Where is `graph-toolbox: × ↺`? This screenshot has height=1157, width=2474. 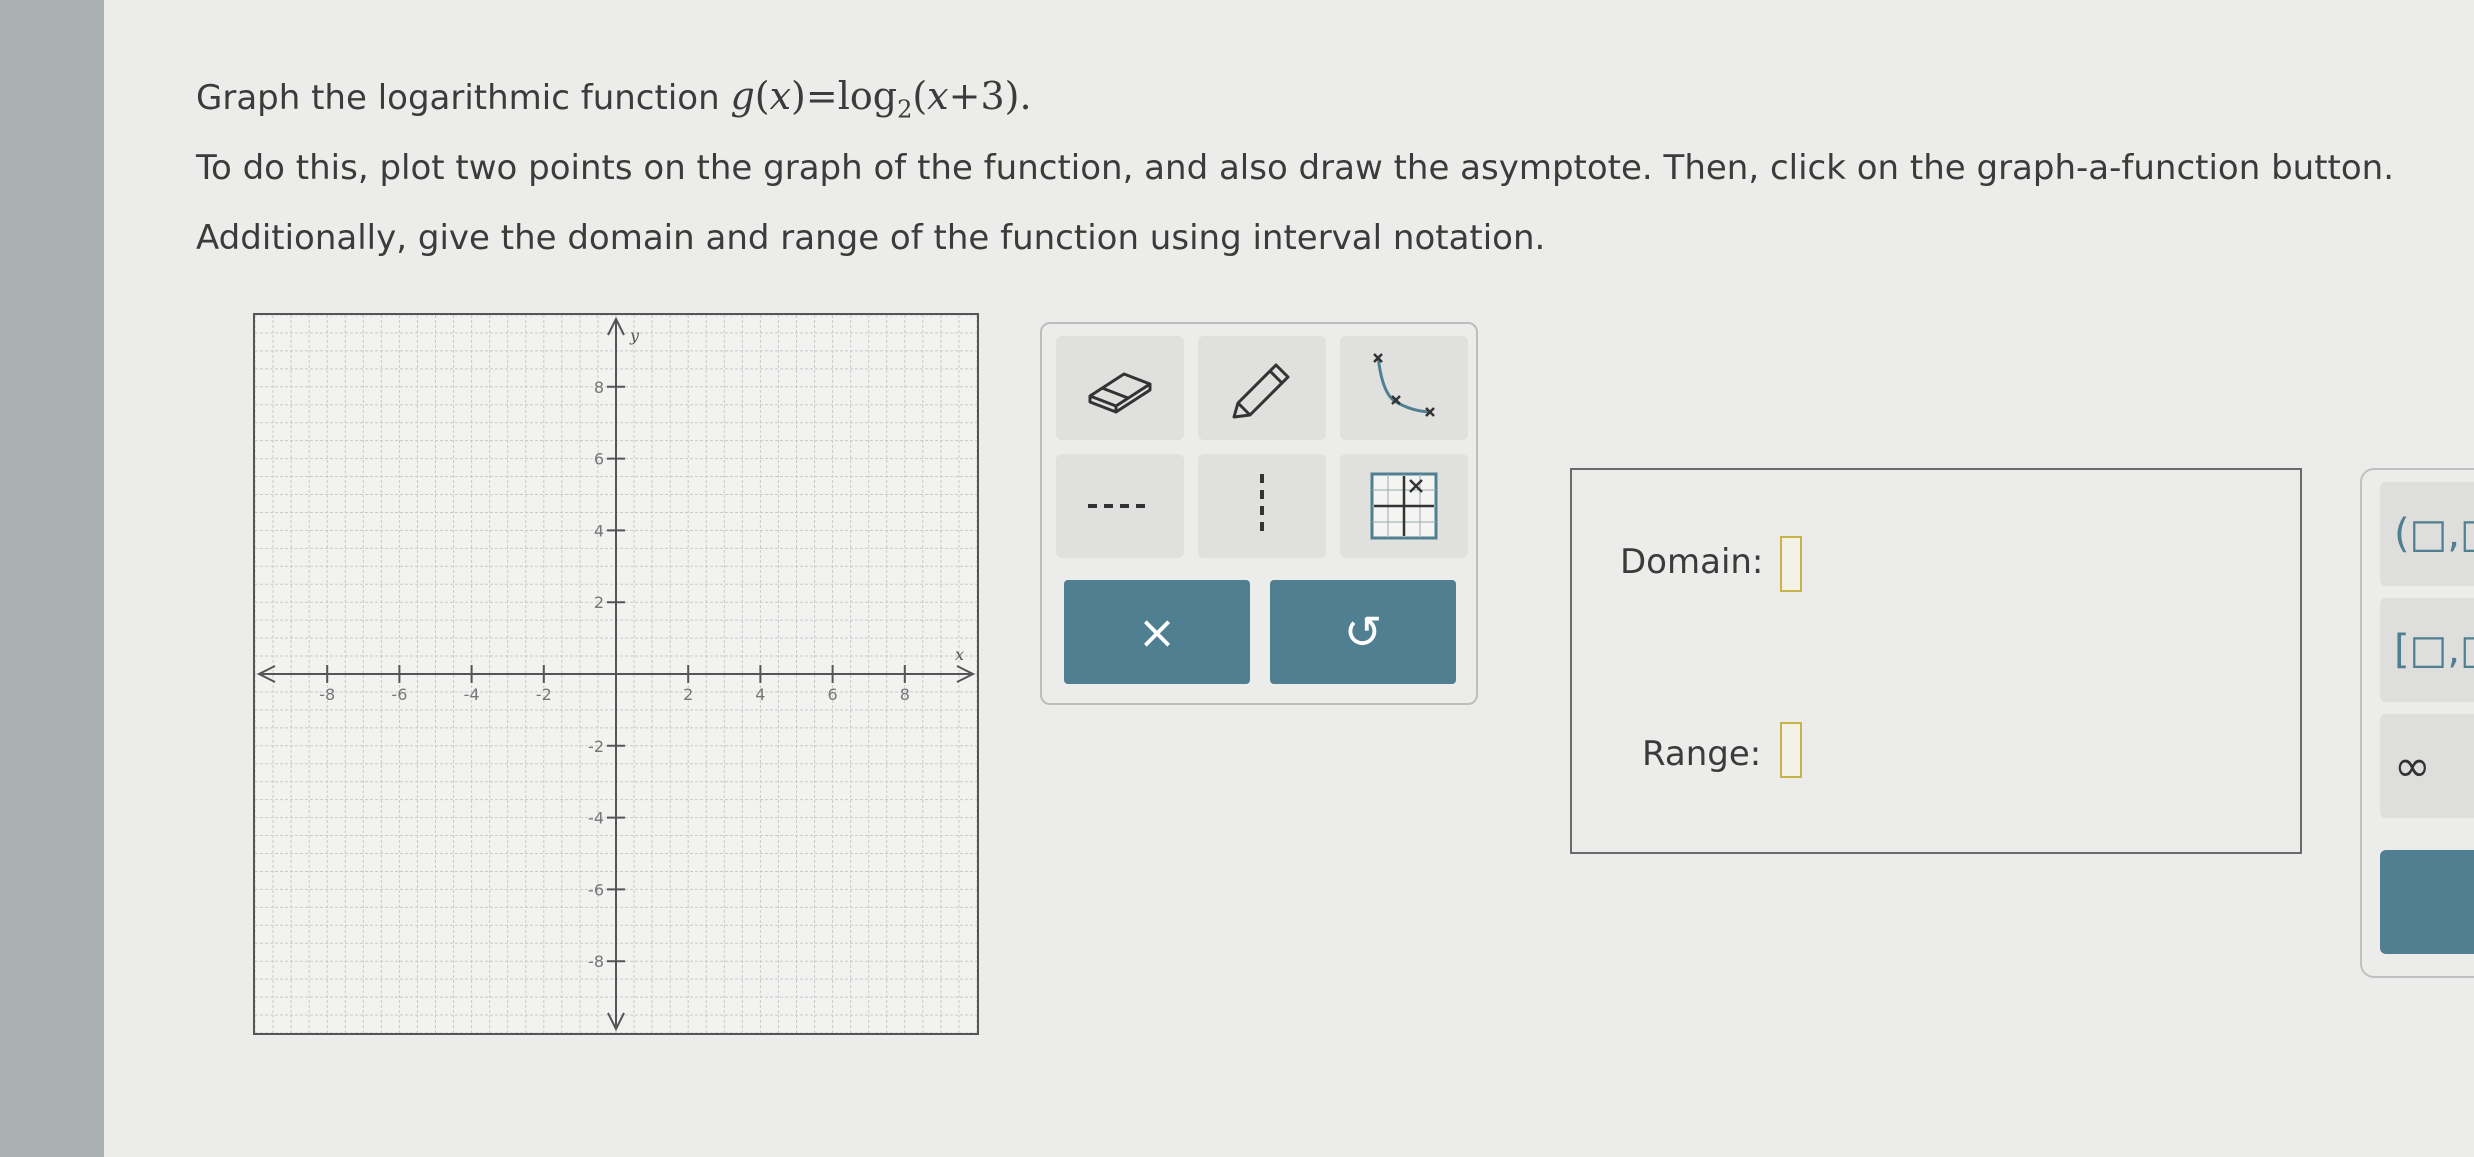 graph-toolbox: × ↺ is located at coordinates (1259, 513).